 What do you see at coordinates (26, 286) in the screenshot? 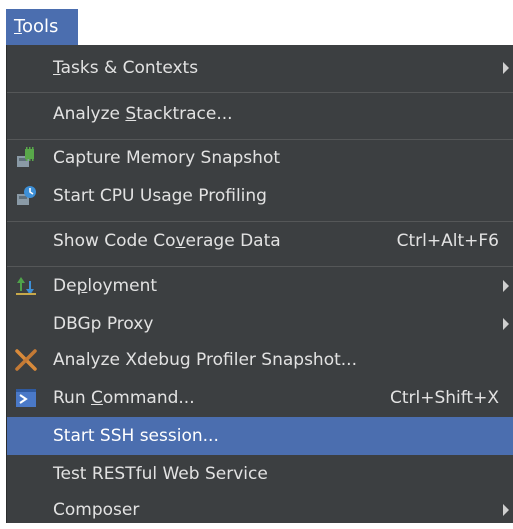
I see `deployment-icon` at bounding box center [26, 286].